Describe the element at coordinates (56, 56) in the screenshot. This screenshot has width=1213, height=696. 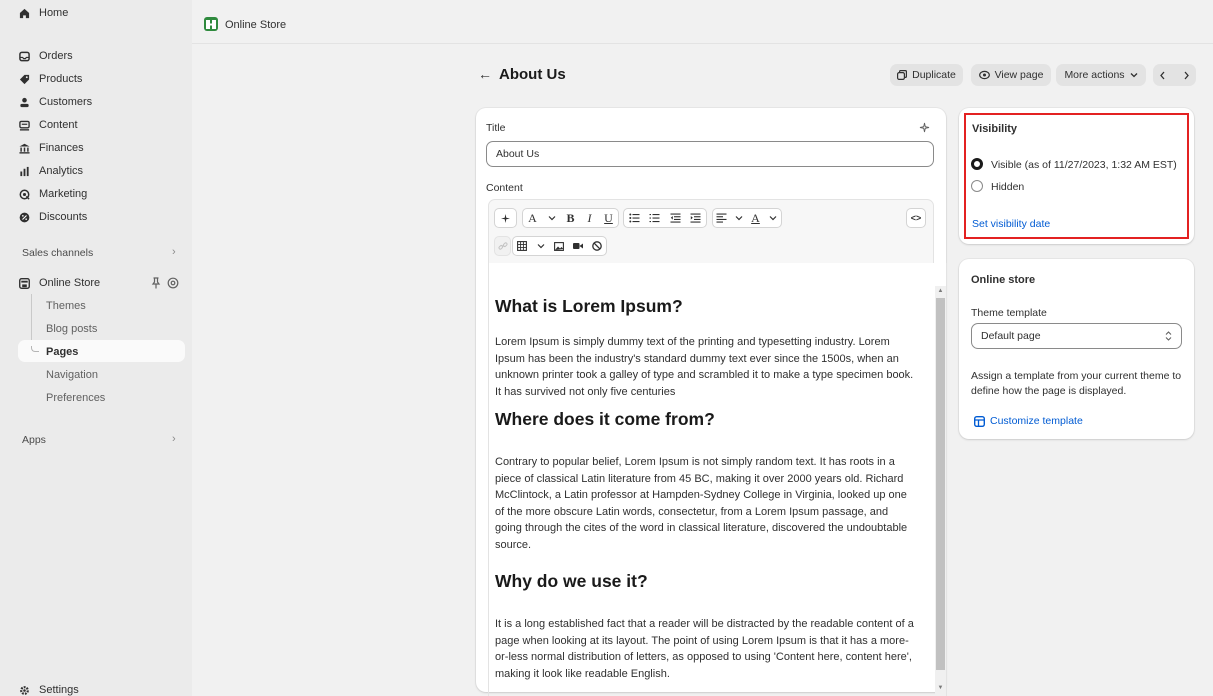
I see `sidebar-item-label: Orders` at that location.